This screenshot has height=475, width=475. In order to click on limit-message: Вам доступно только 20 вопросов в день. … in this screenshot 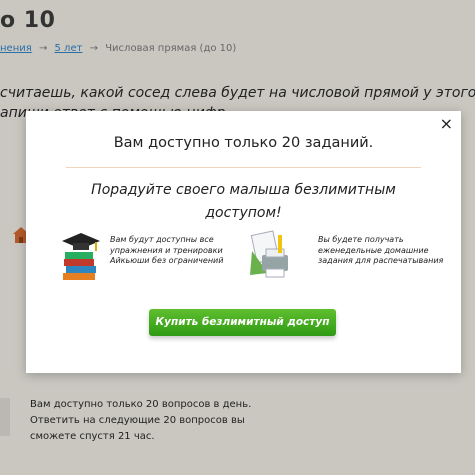, I will do `click(141, 420)`.